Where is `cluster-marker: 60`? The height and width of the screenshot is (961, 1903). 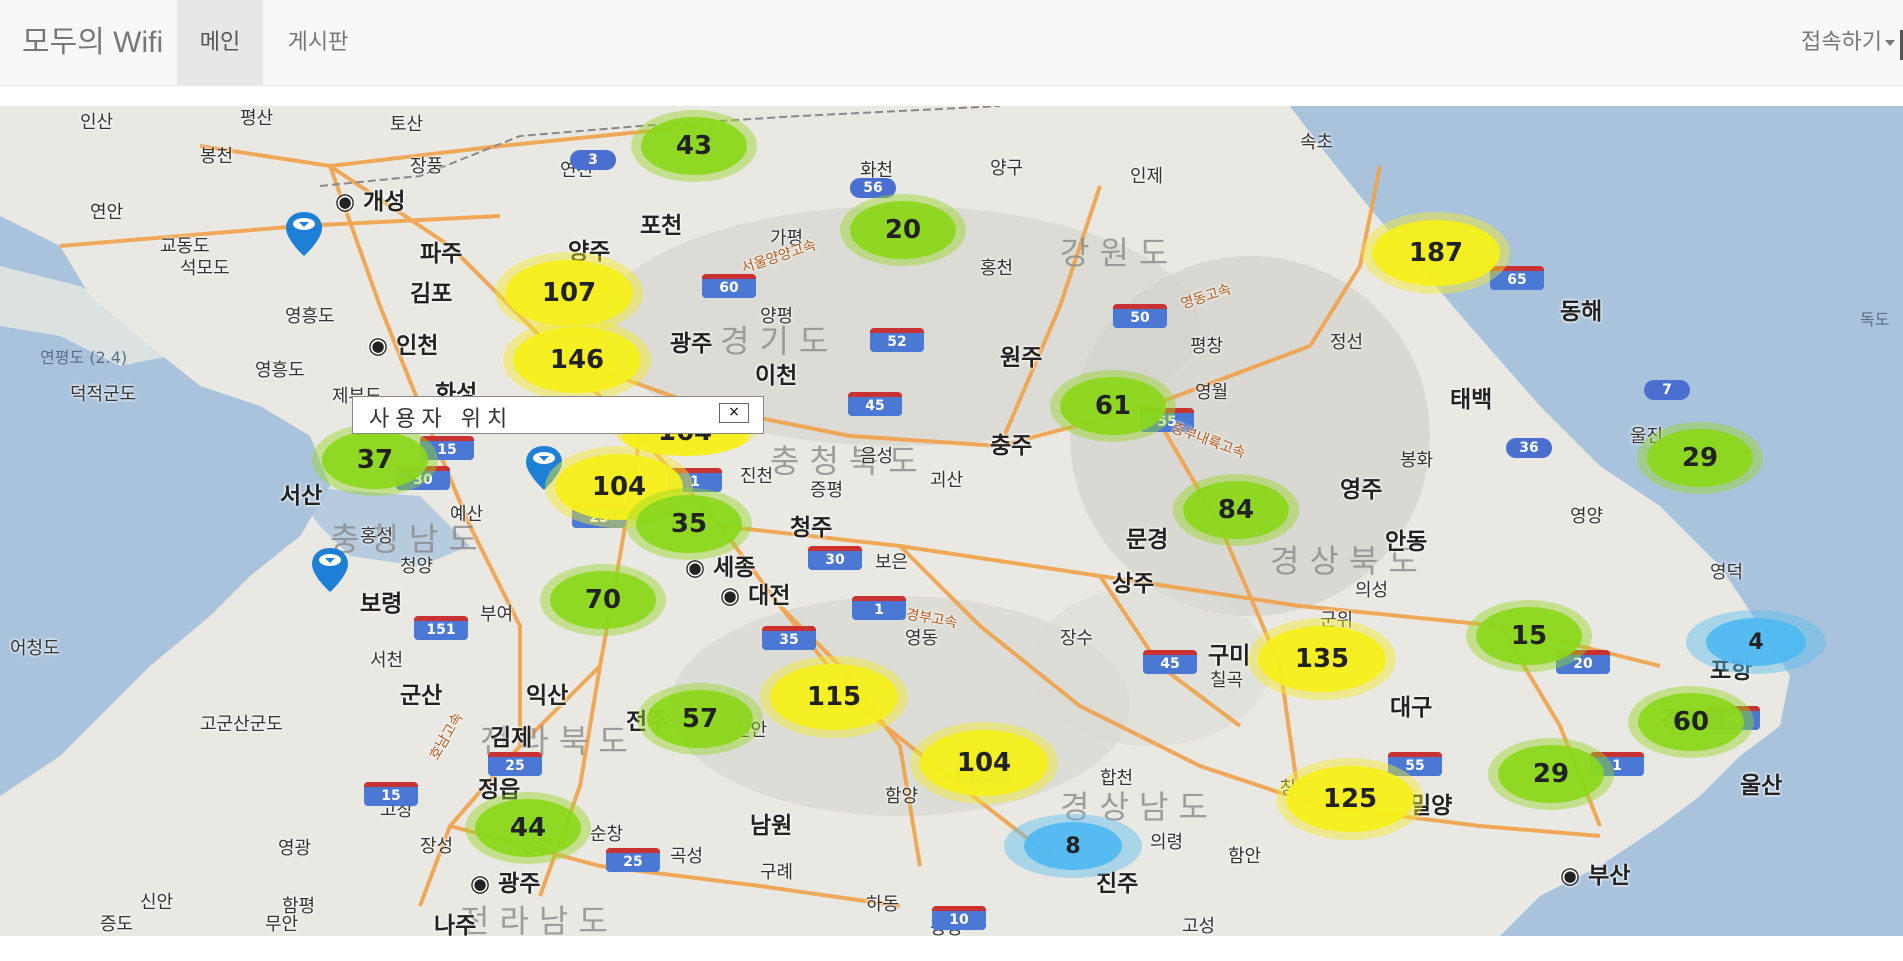
cluster-marker: 60 is located at coordinates (1691, 722).